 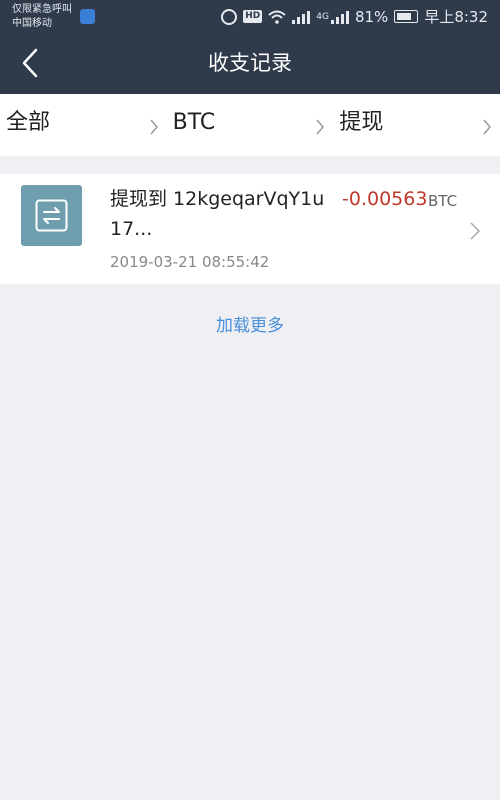 I want to click on filter-label: 提现, so click(x=361, y=122).